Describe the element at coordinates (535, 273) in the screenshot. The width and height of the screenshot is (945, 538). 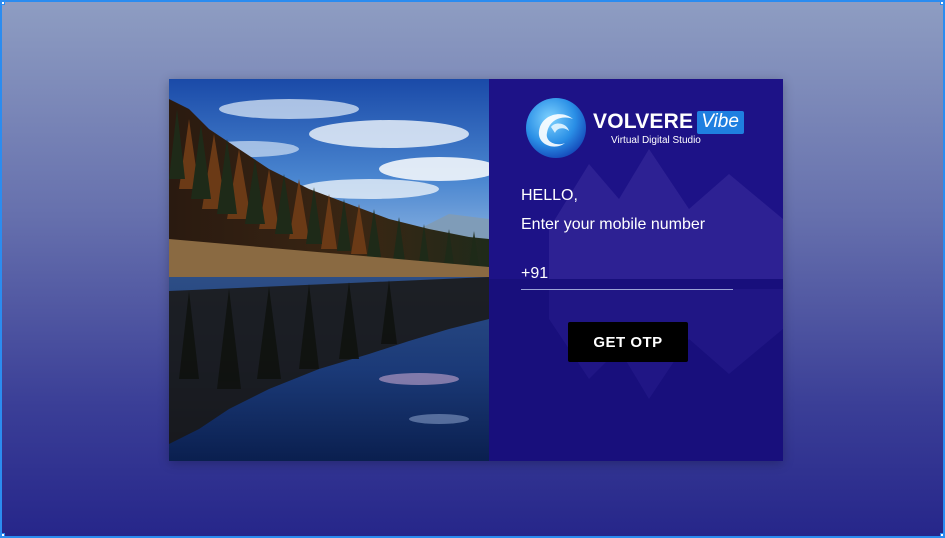
I see `country-code-prefix: +91` at that location.